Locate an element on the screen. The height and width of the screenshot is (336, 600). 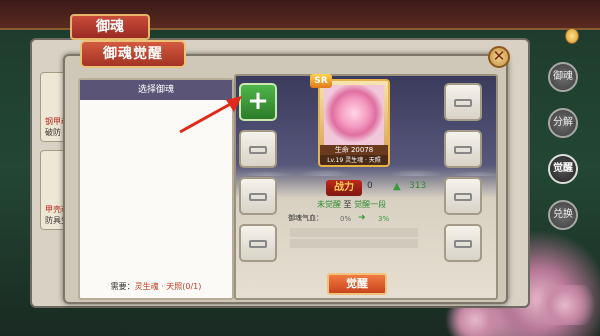
stage-from: 未觉醒 is located at coordinates (329, 204).